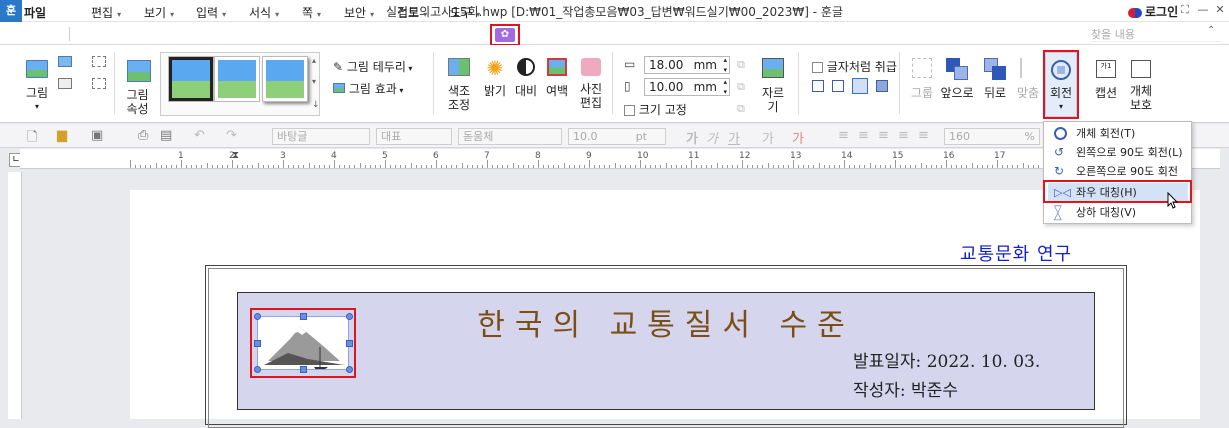 The height and width of the screenshot is (428, 1229). I want to click on picture-replace-icon, so click(65, 83).